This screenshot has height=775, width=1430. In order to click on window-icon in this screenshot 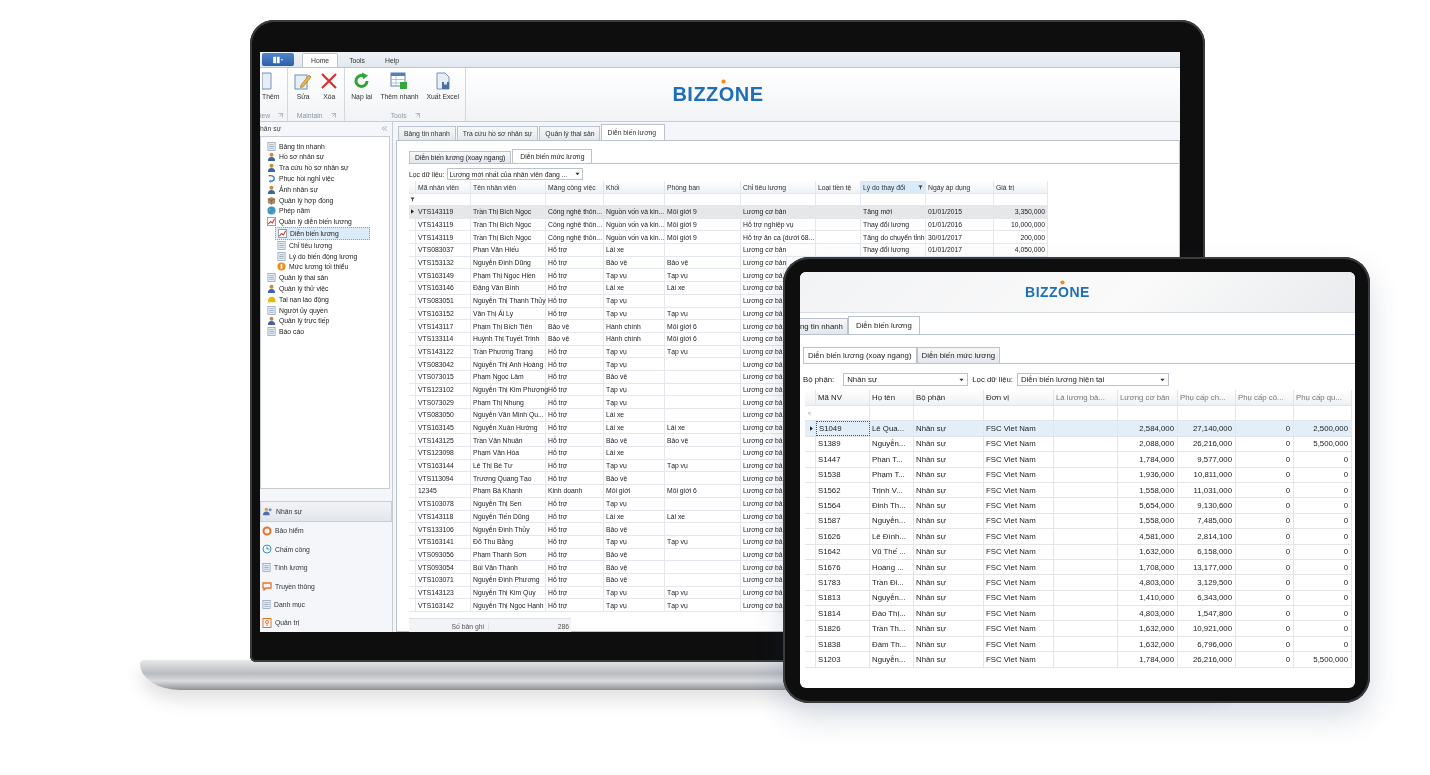, I will do `click(278, 59)`.